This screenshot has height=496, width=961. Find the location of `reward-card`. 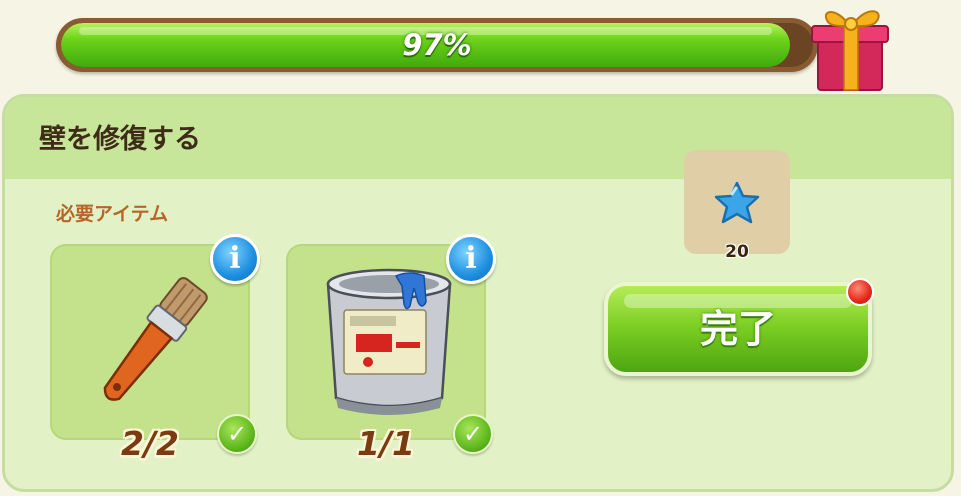

reward-card is located at coordinates (737, 202).